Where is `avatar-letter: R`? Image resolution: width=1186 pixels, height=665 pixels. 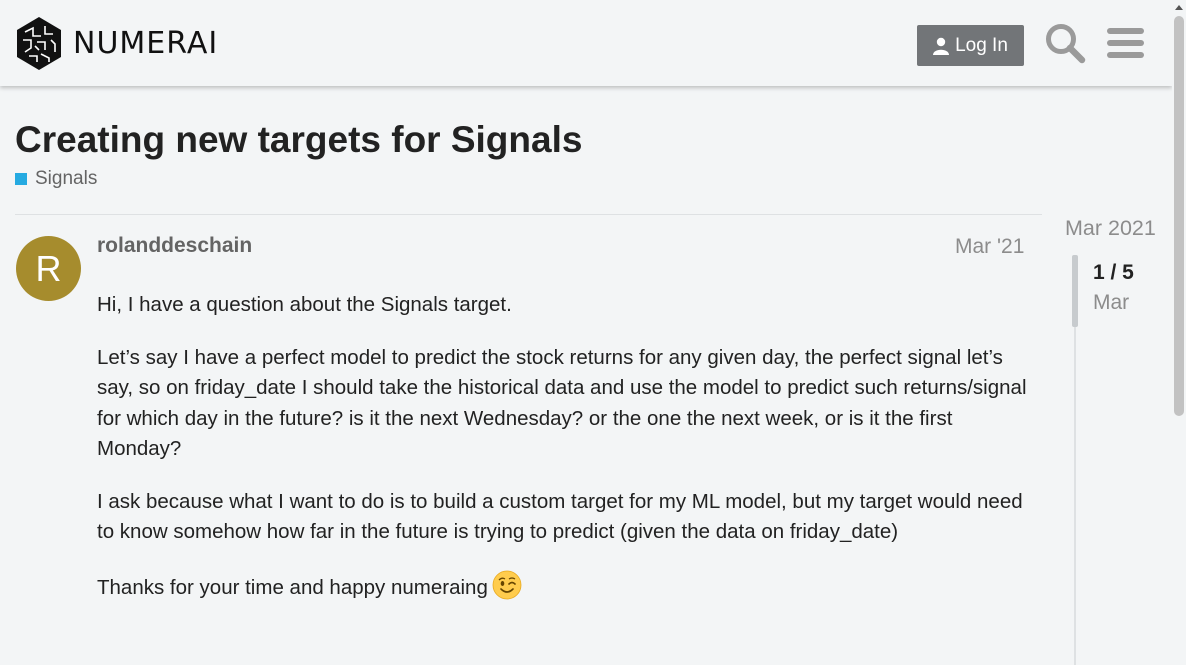
avatar-letter: R is located at coordinates (48, 268).